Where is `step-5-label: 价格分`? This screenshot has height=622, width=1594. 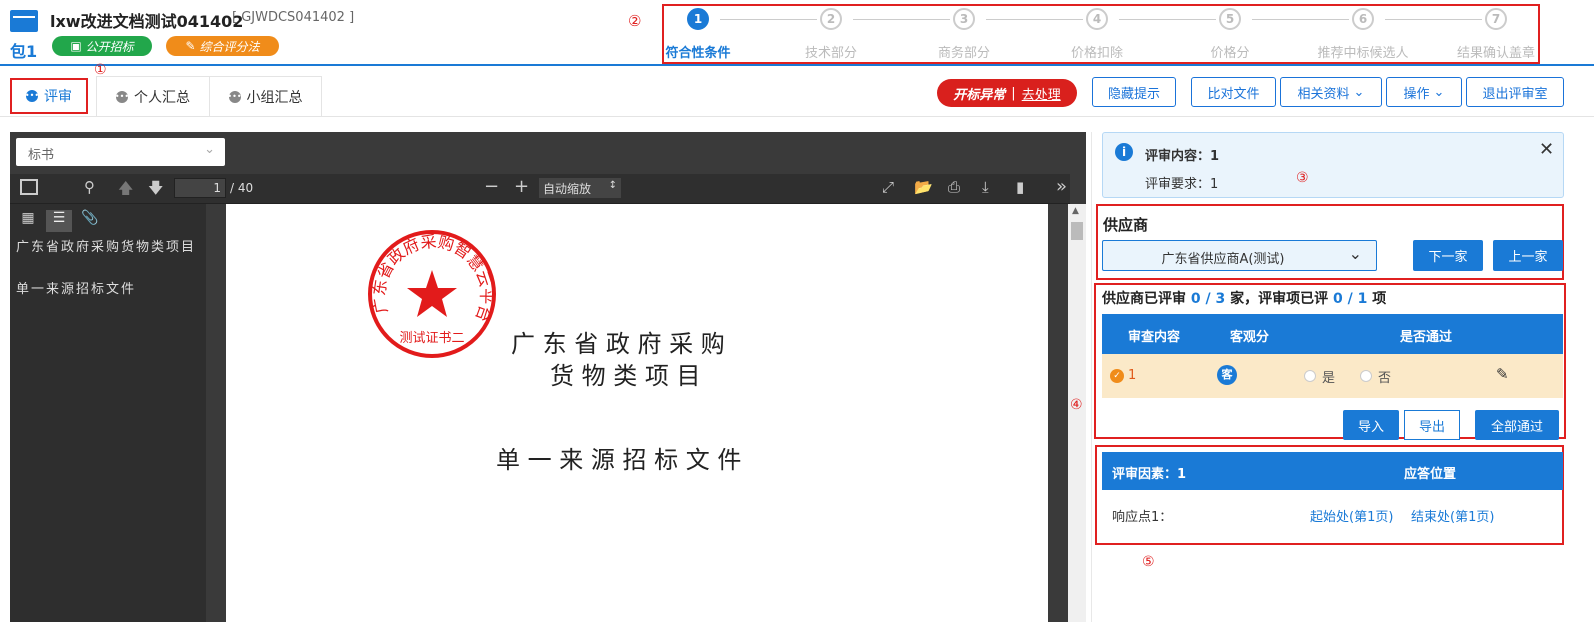 step-5-label: 价格分 is located at coordinates (1230, 51).